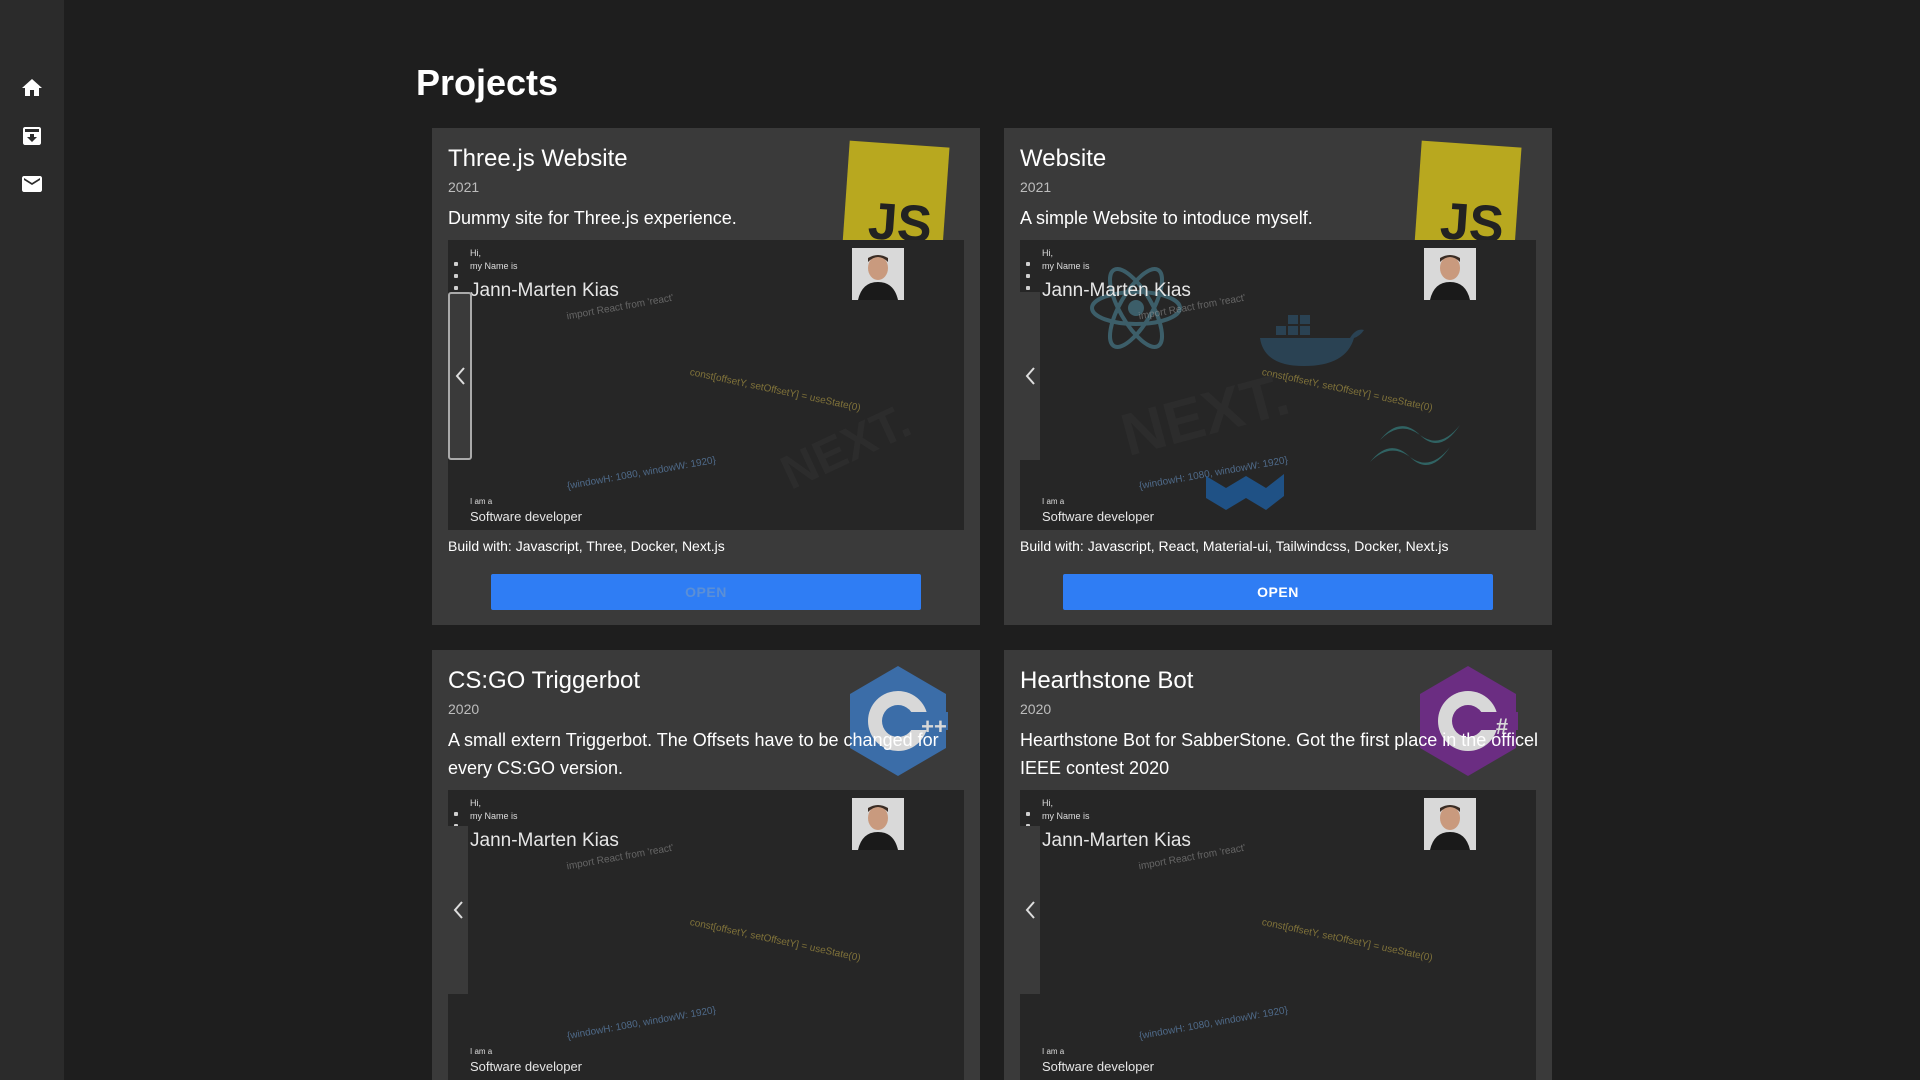  I want to click on archive-icon, so click(32, 136).